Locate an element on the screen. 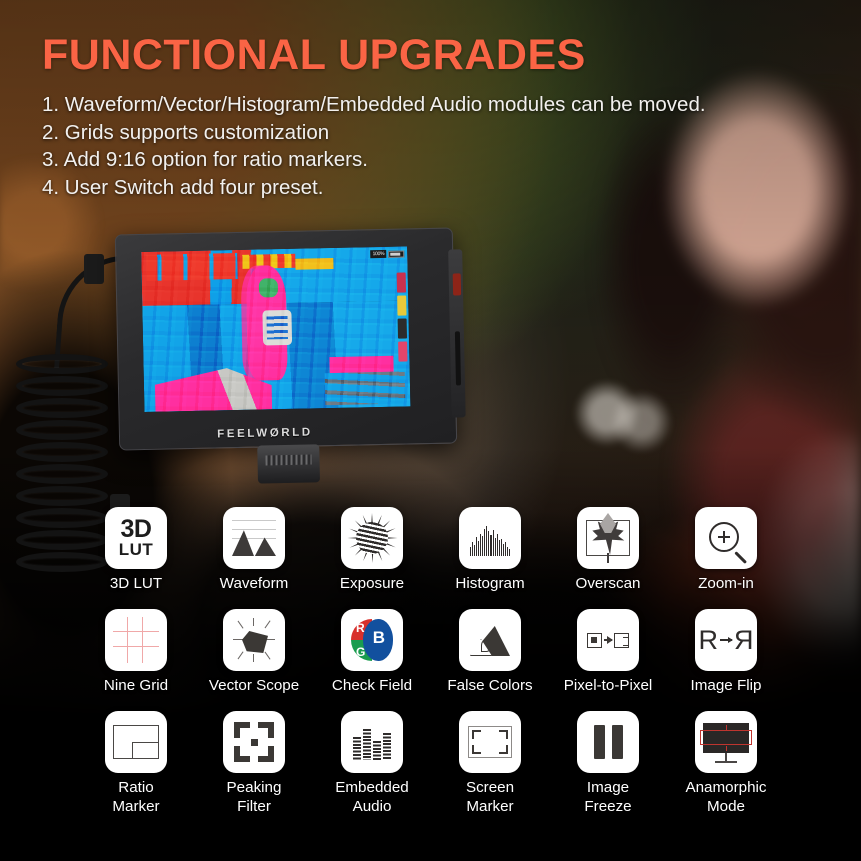  feature-item-histogram: Histogram is located at coordinates (490, 550).